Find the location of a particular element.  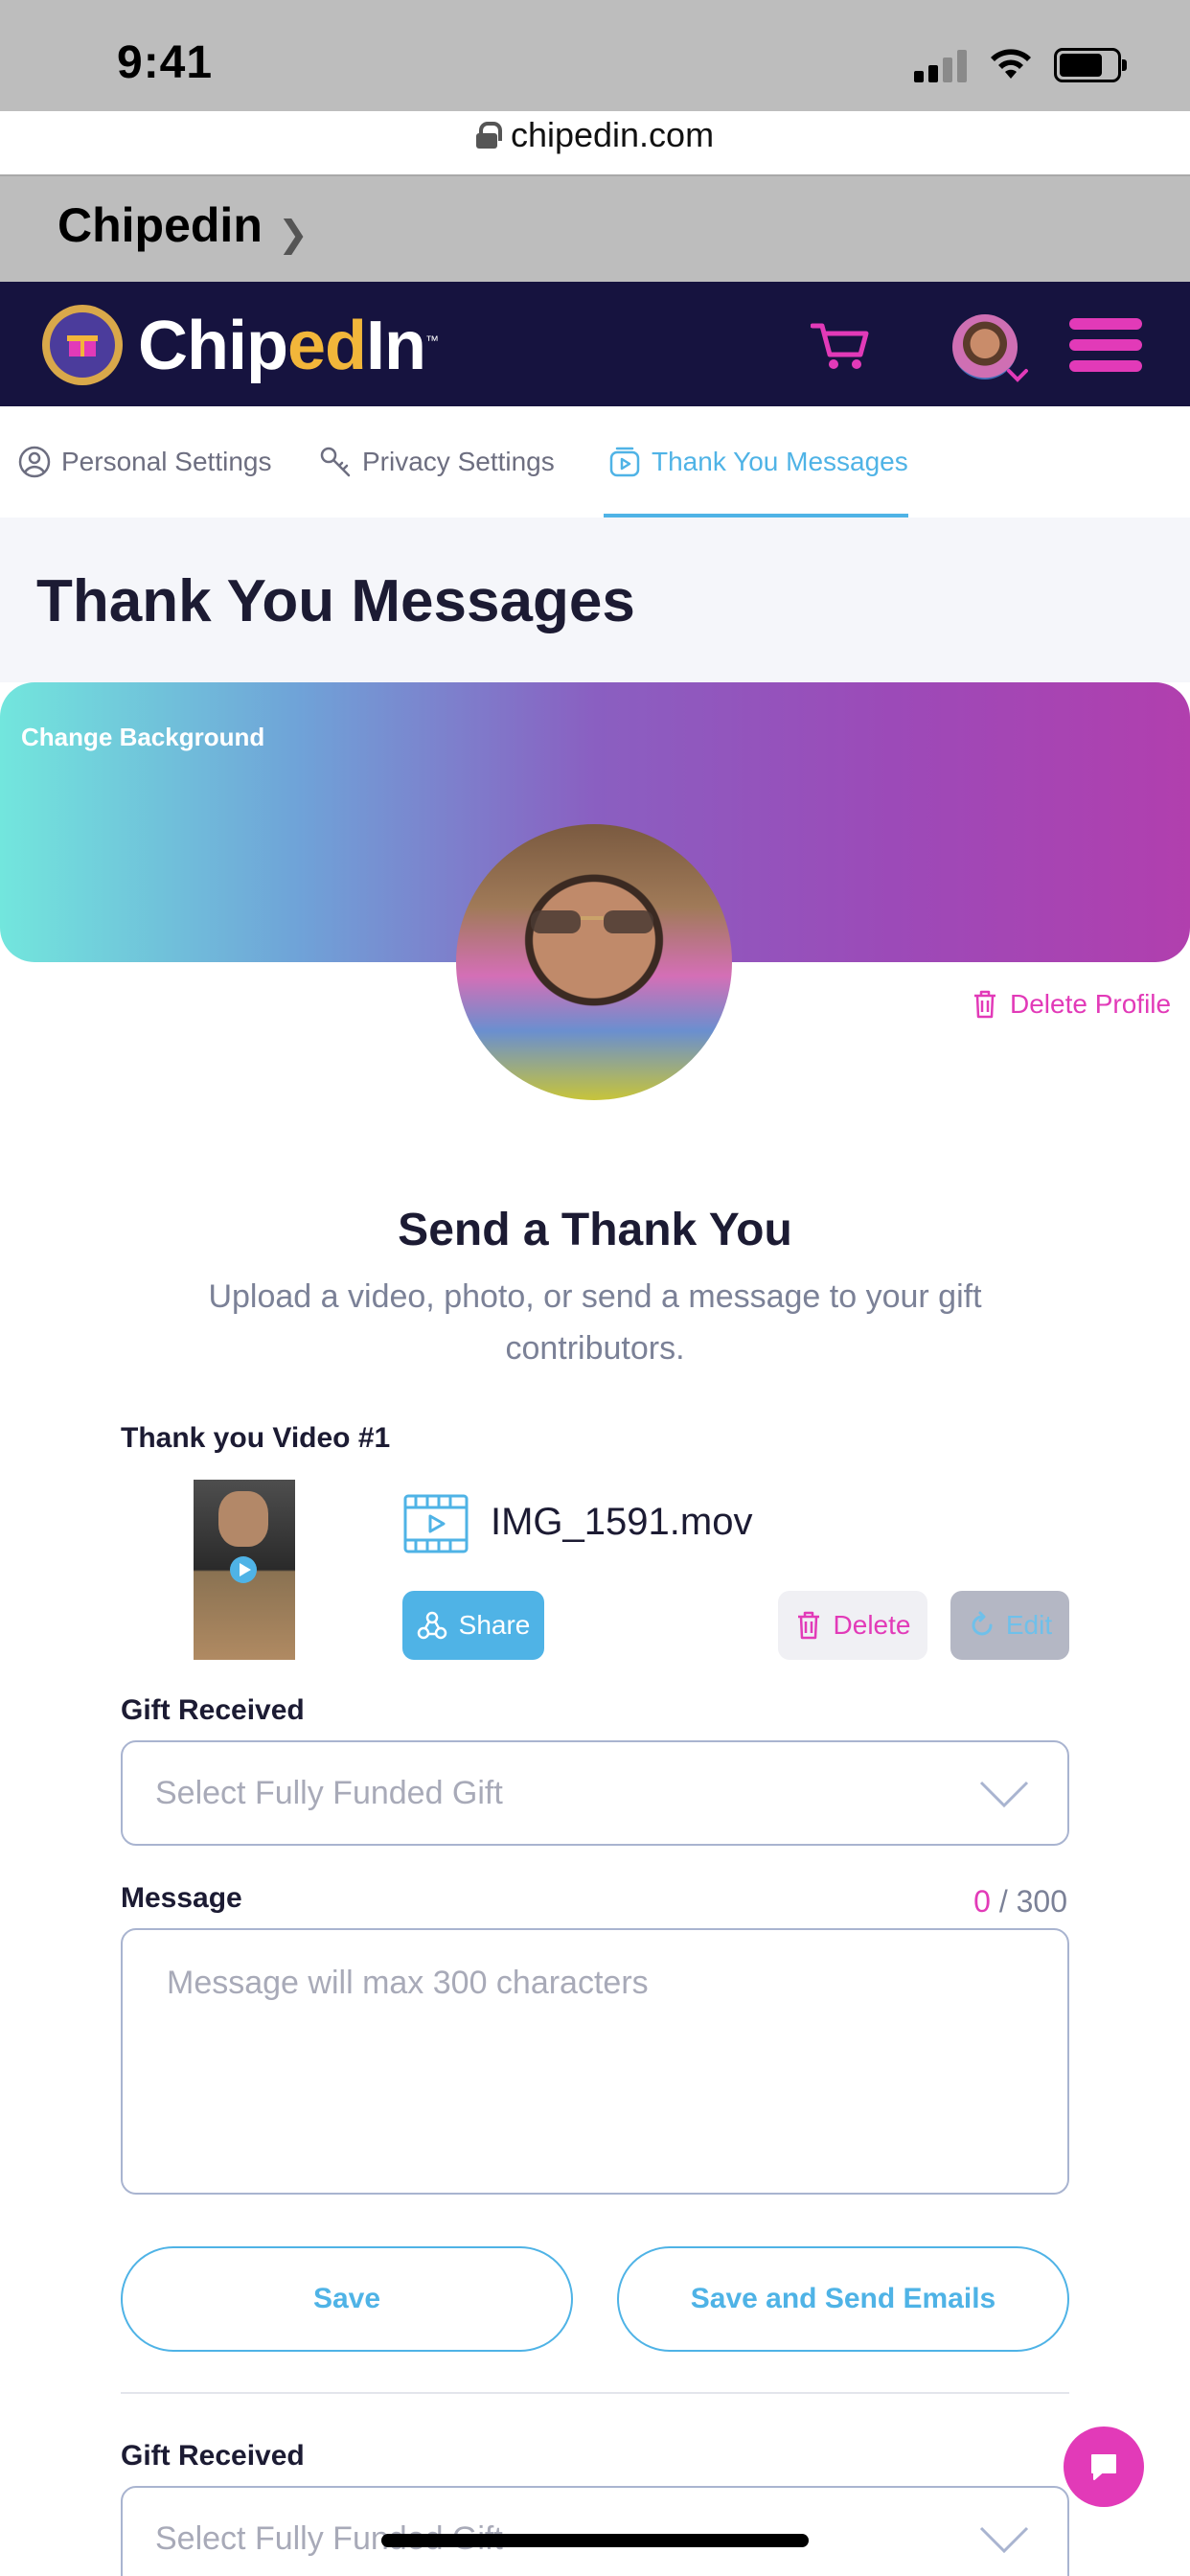

logo-trademark: ™ is located at coordinates (432, 340).